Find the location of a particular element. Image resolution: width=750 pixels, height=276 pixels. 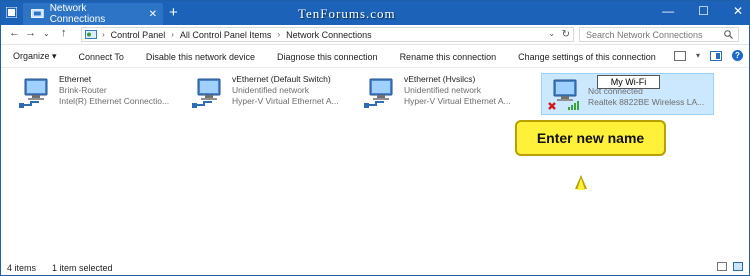

diagnose-button: Diagnose this connection is located at coordinates (327, 57).